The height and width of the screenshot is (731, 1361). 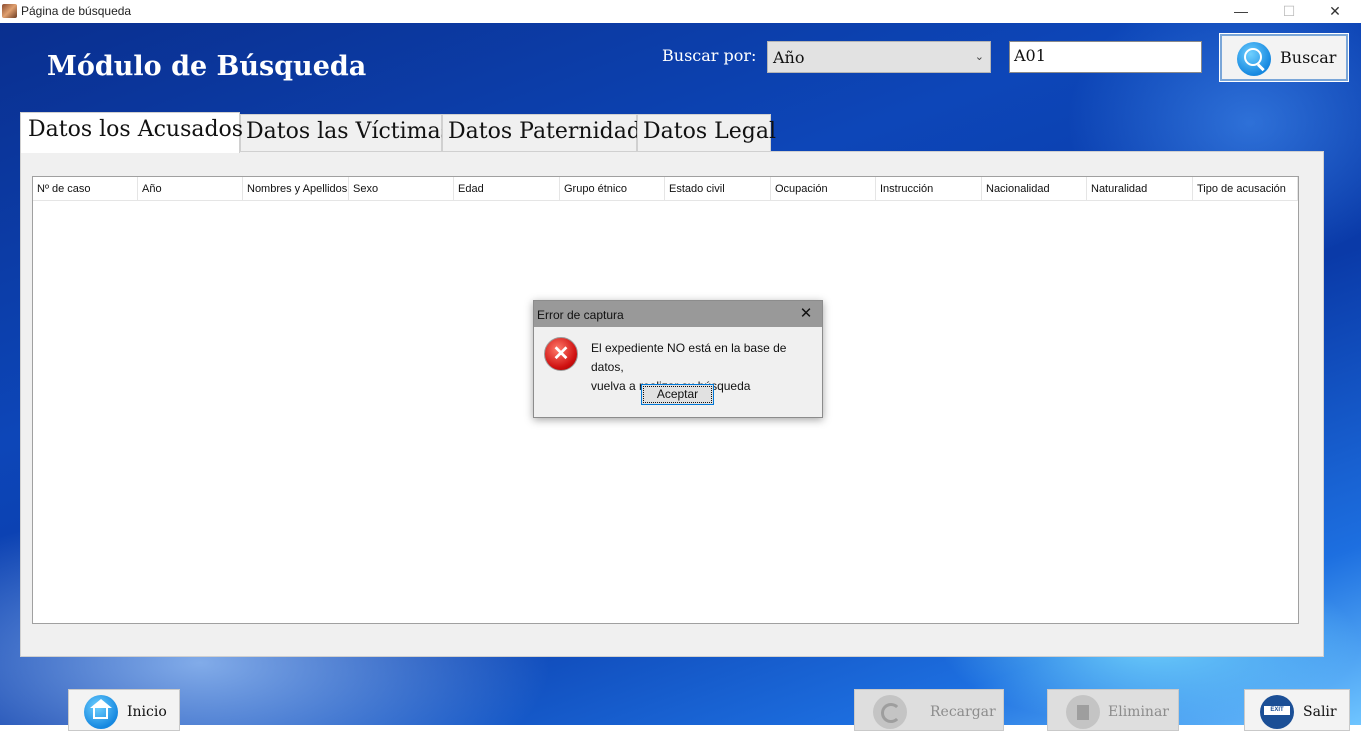 What do you see at coordinates (296, 188) in the screenshot?
I see `column-header-nombres: Nombres y Apellidos` at bounding box center [296, 188].